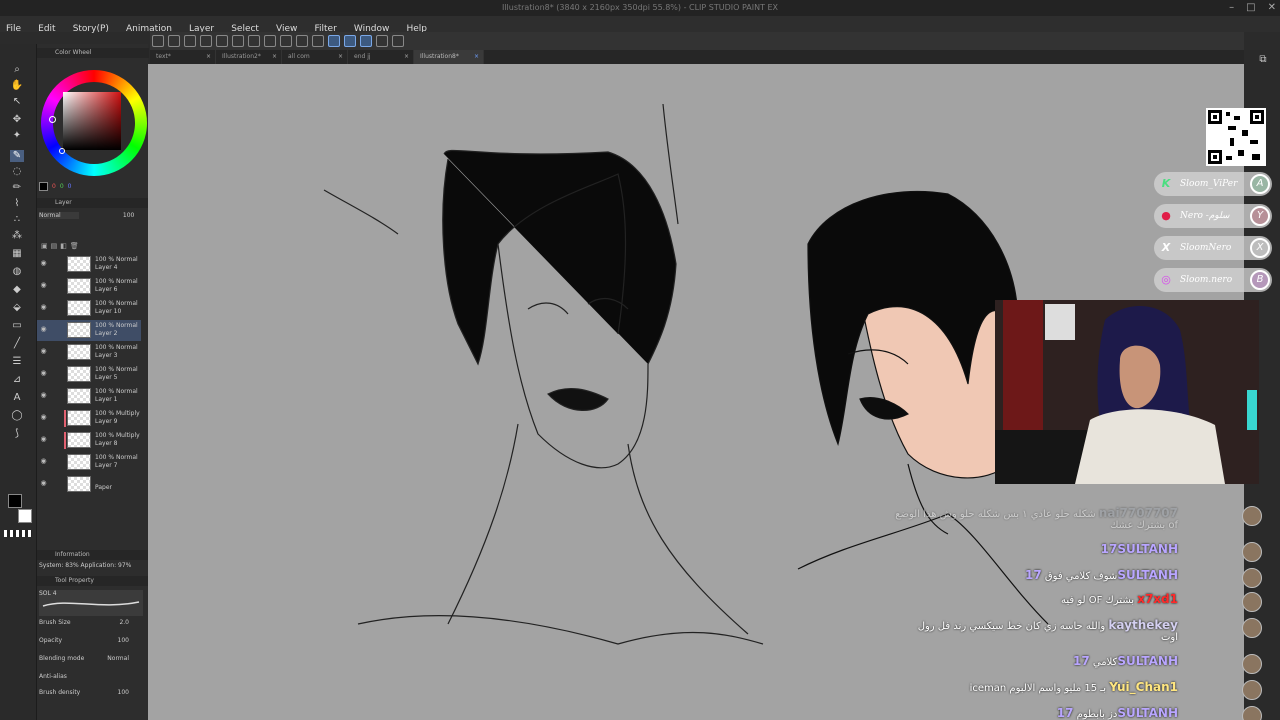  Describe the element at coordinates (1272, 8) in the screenshot. I see `close-icon: ✕` at that location.